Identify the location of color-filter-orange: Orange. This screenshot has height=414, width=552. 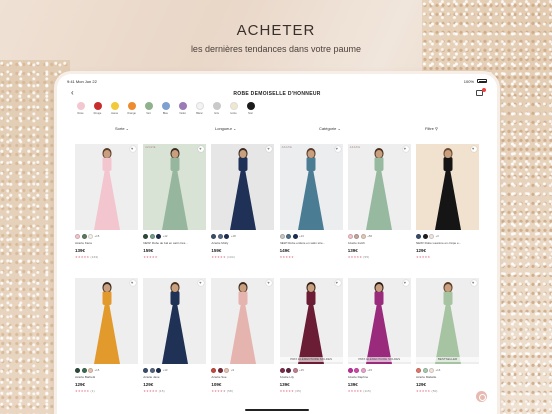
(131, 108).